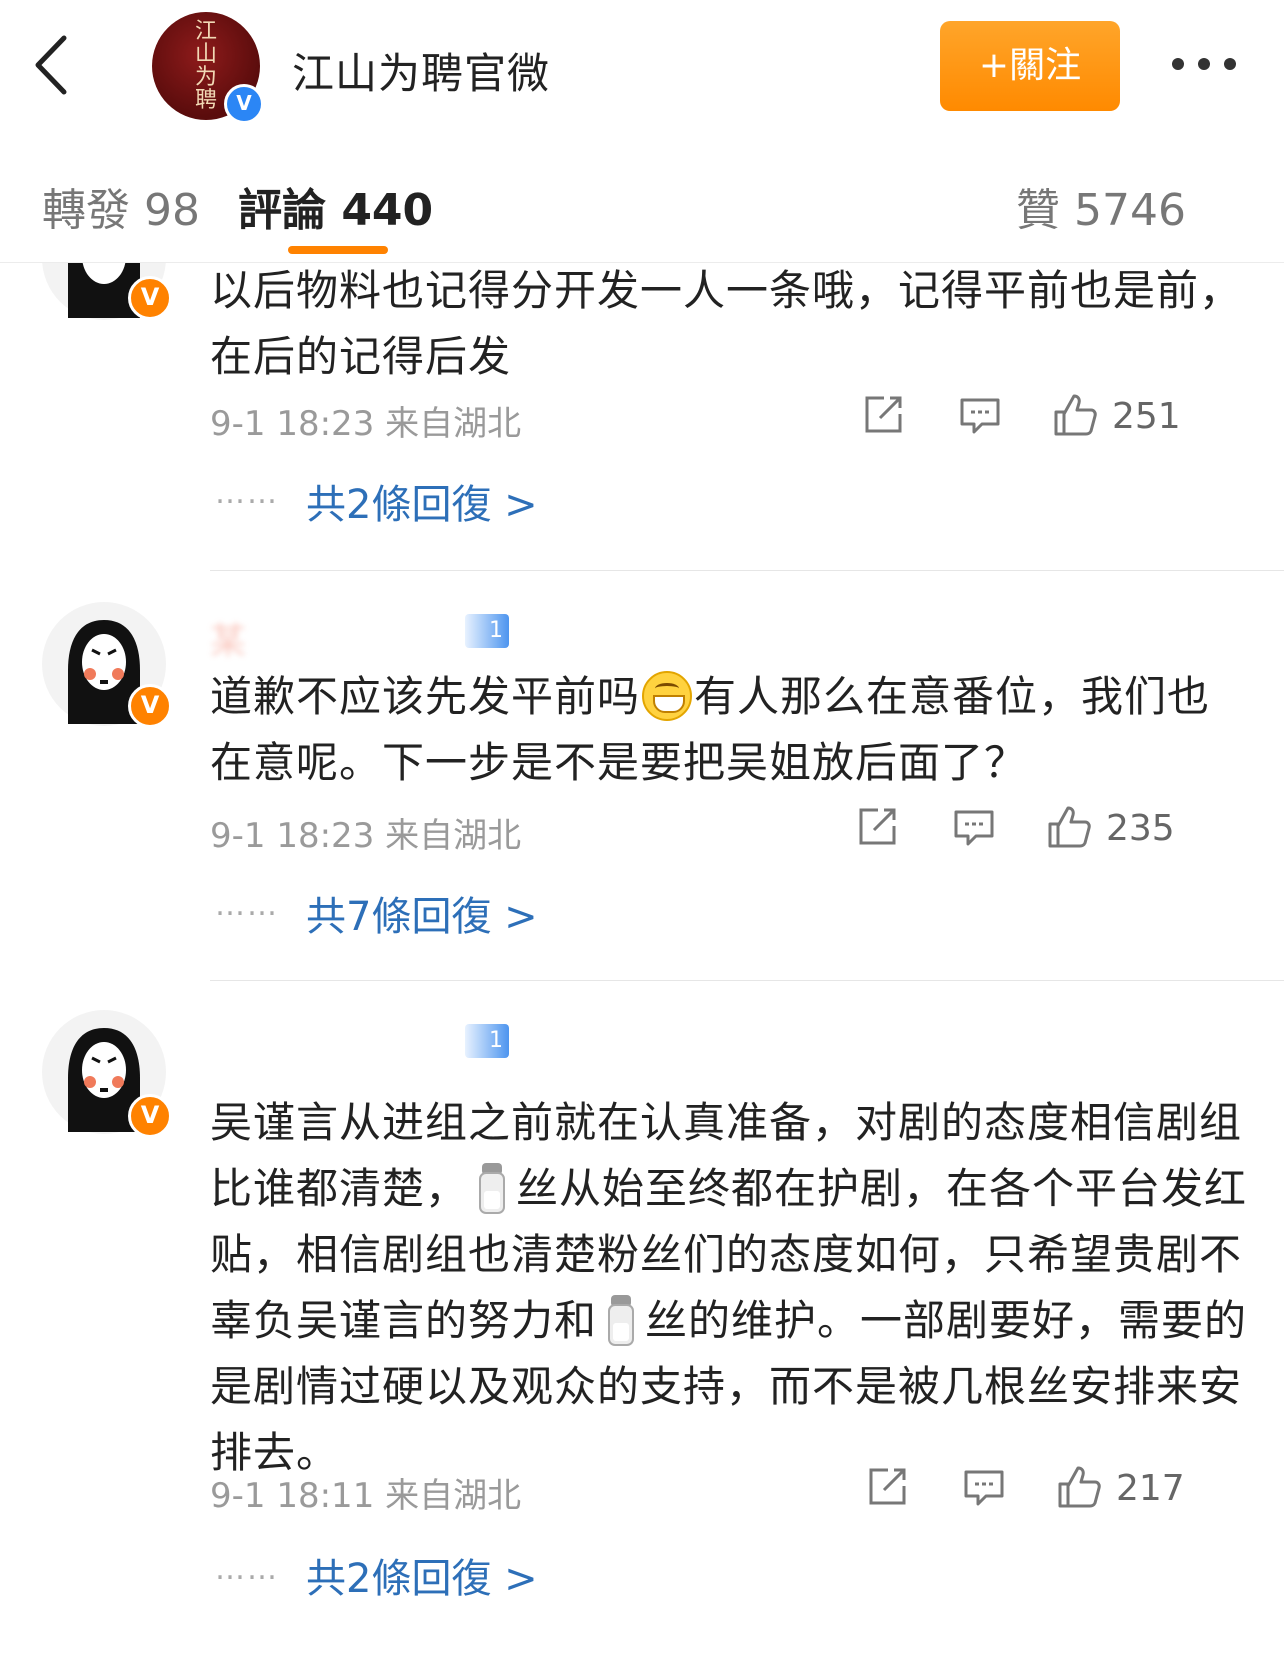  What do you see at coordinates (726, 323) in the screenshot?
I see `comment-text: 以后物料也记得分开发一人一条哦，记得平前也是前，在后的记得后发` at bounding box center [726, 323].